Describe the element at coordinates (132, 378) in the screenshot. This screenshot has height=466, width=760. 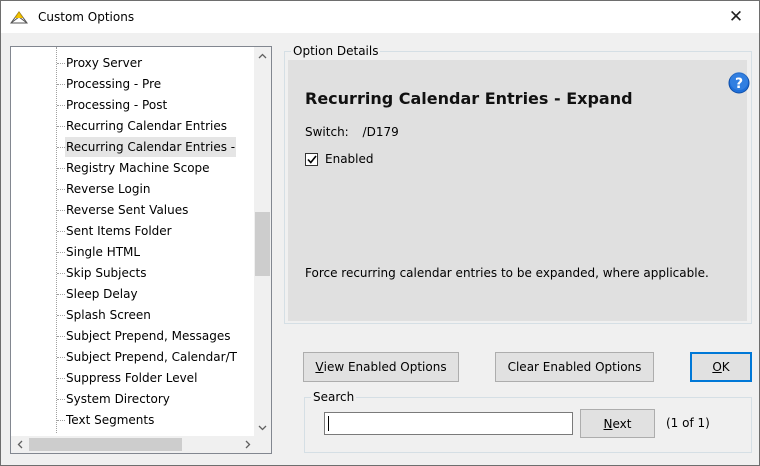
I see `list-item-label: Suppress Folder Level` at that location.